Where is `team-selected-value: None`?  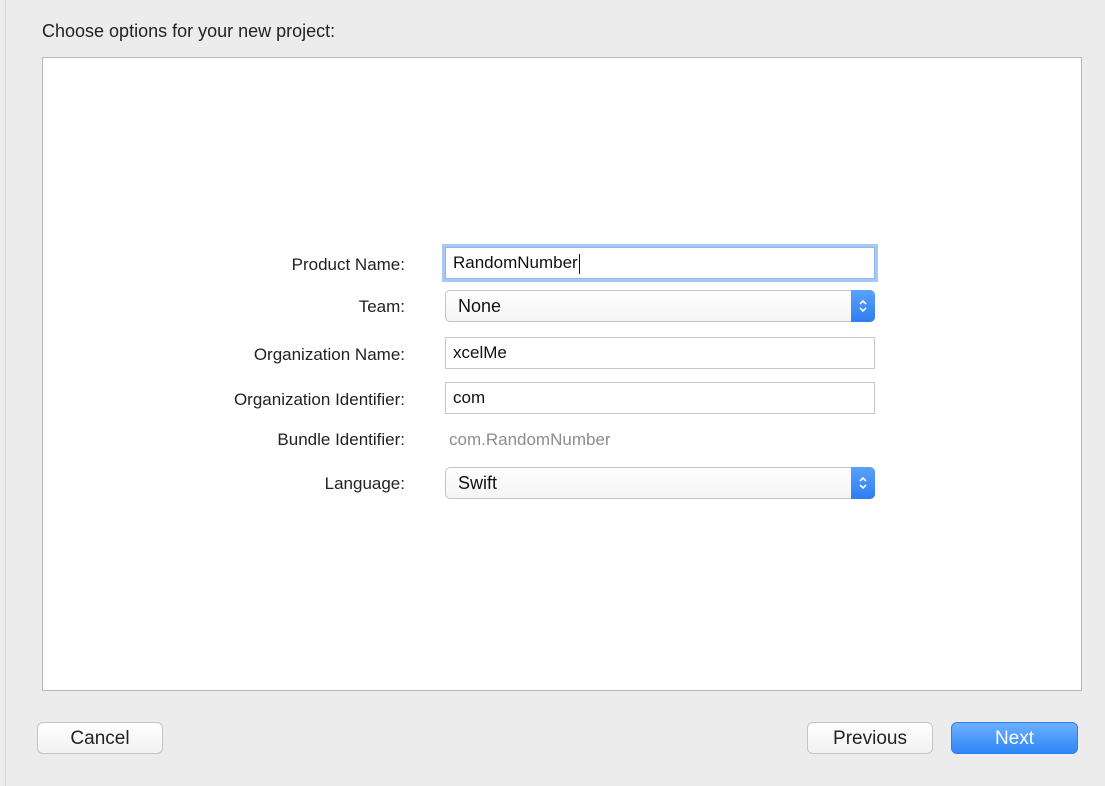
team-selected-value: None is located at coordinates (480, 306).